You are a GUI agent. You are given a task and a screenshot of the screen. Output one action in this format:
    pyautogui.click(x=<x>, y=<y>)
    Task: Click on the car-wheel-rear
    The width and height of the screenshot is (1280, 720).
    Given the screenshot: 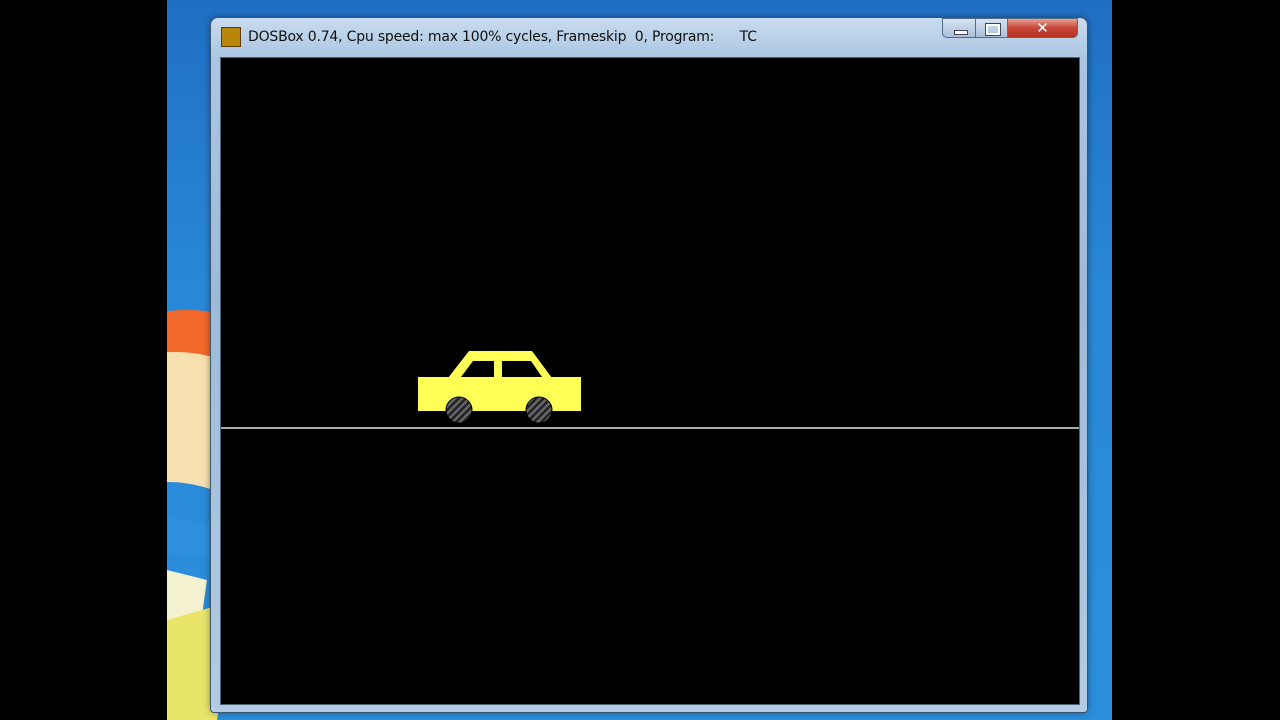 What is the action you would take?
    pyautogui.click(x=539, y=410)
    